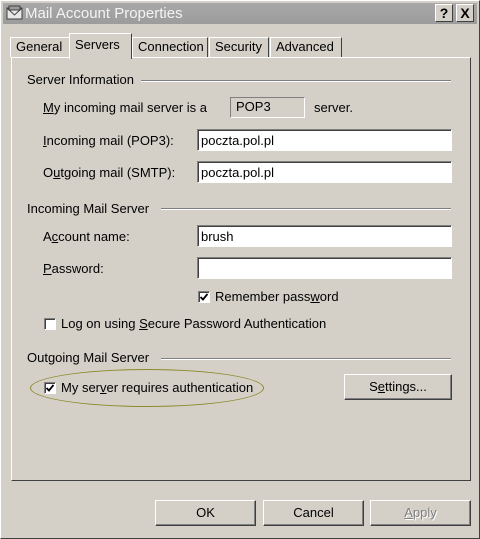  I want to click on cancel-button: Cancel, so click(313, 513).